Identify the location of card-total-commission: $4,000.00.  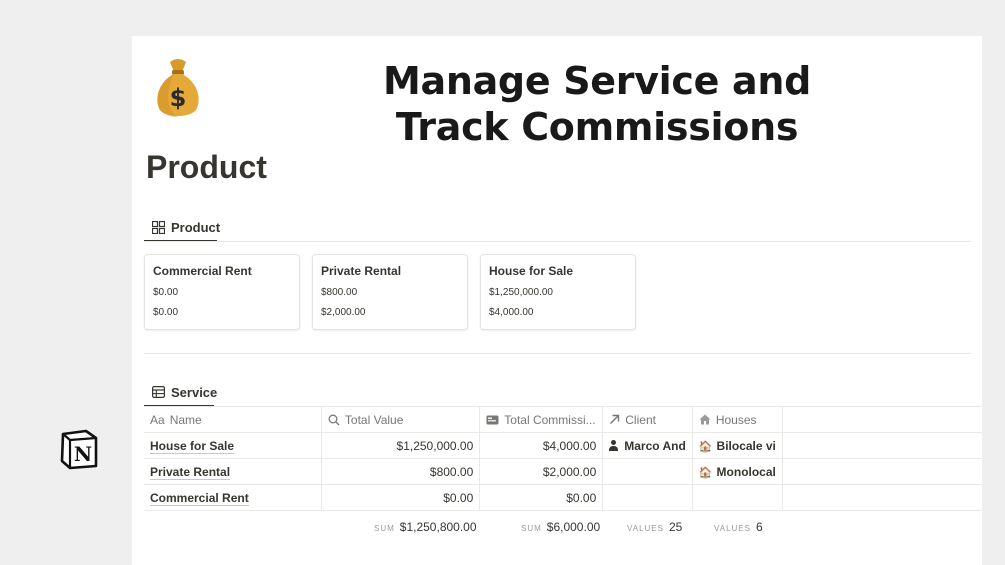
(511, 312).